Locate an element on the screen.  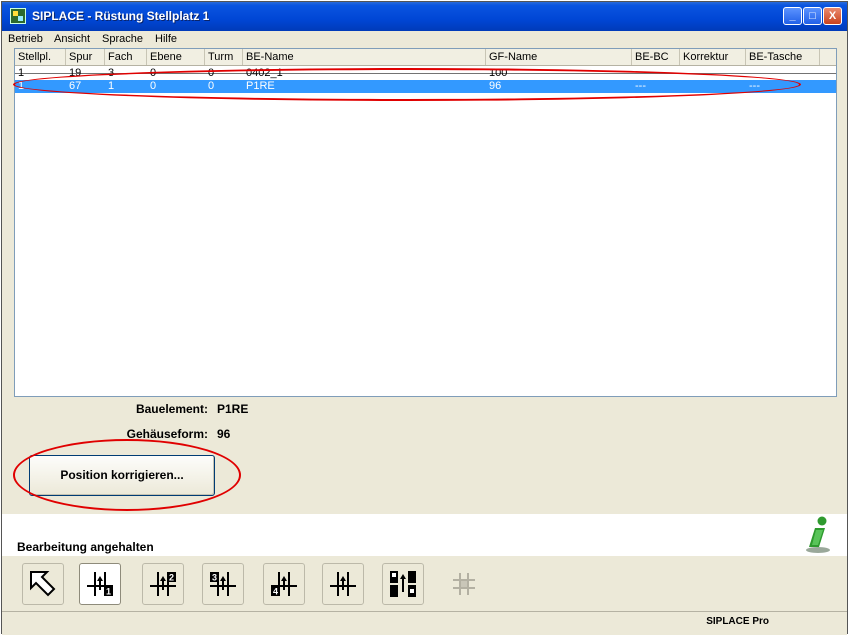
cursor-arrow-icon is located at coordinates (43, 584).